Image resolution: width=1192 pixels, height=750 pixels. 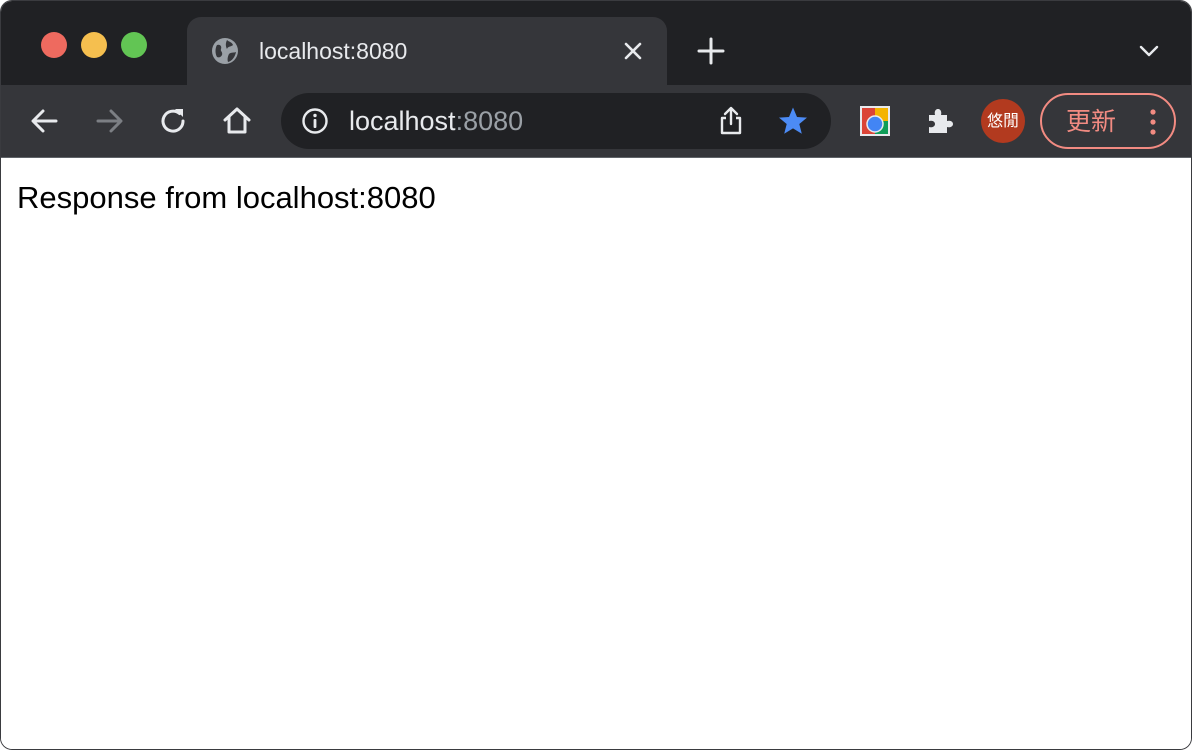 What do you see at coordinates (226, 197) in the screenshot?
I see `response-text: Response from localhost:8080` at bounding box center [226, 197].